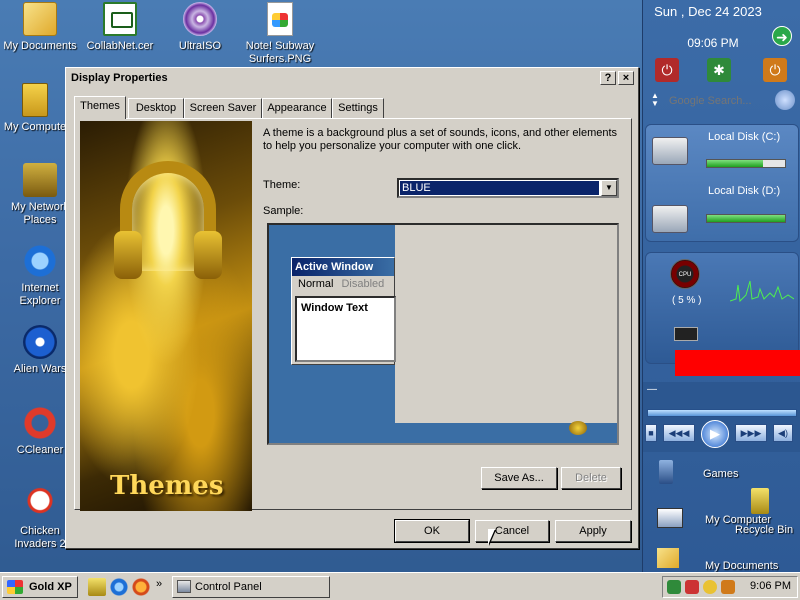 The width and height of the screenshot is (800, 600). Describe the element at coordinates (744, 191) in the screenshot. I see `disk-d-label: Local Disk (D:)` at that location.